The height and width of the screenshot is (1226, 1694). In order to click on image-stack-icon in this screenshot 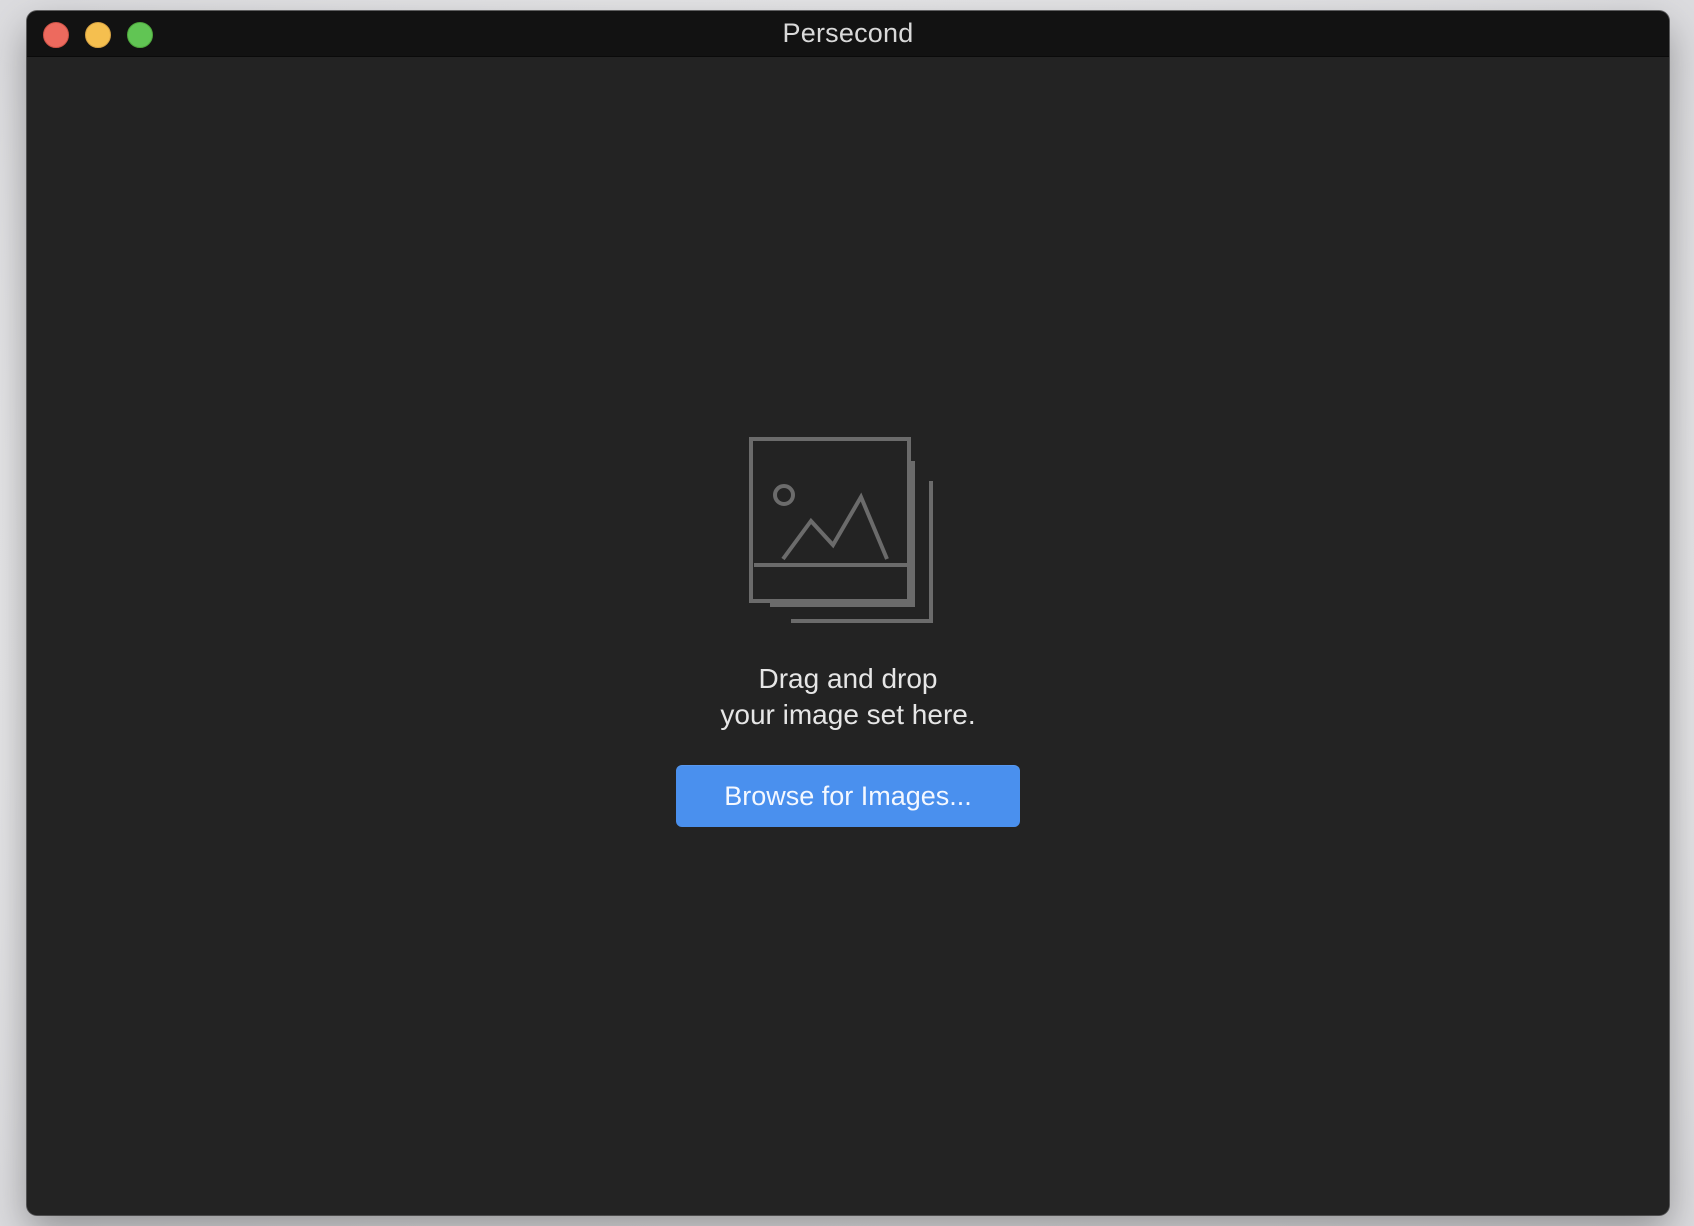, I will do `click(841, 530)`.